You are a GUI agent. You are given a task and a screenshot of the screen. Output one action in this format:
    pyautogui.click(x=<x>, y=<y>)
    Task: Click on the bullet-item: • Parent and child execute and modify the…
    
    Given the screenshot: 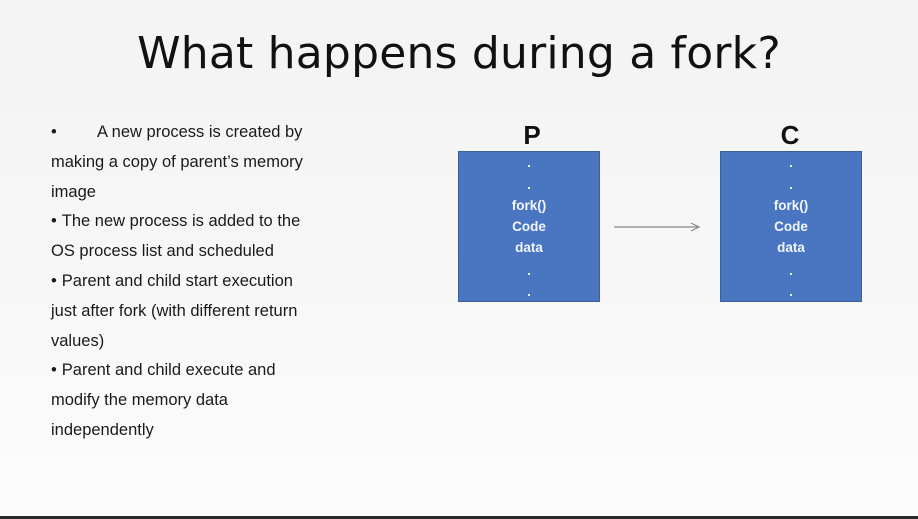 What is the action you would take?
    pyautogui.click(x=182, y=400)
    